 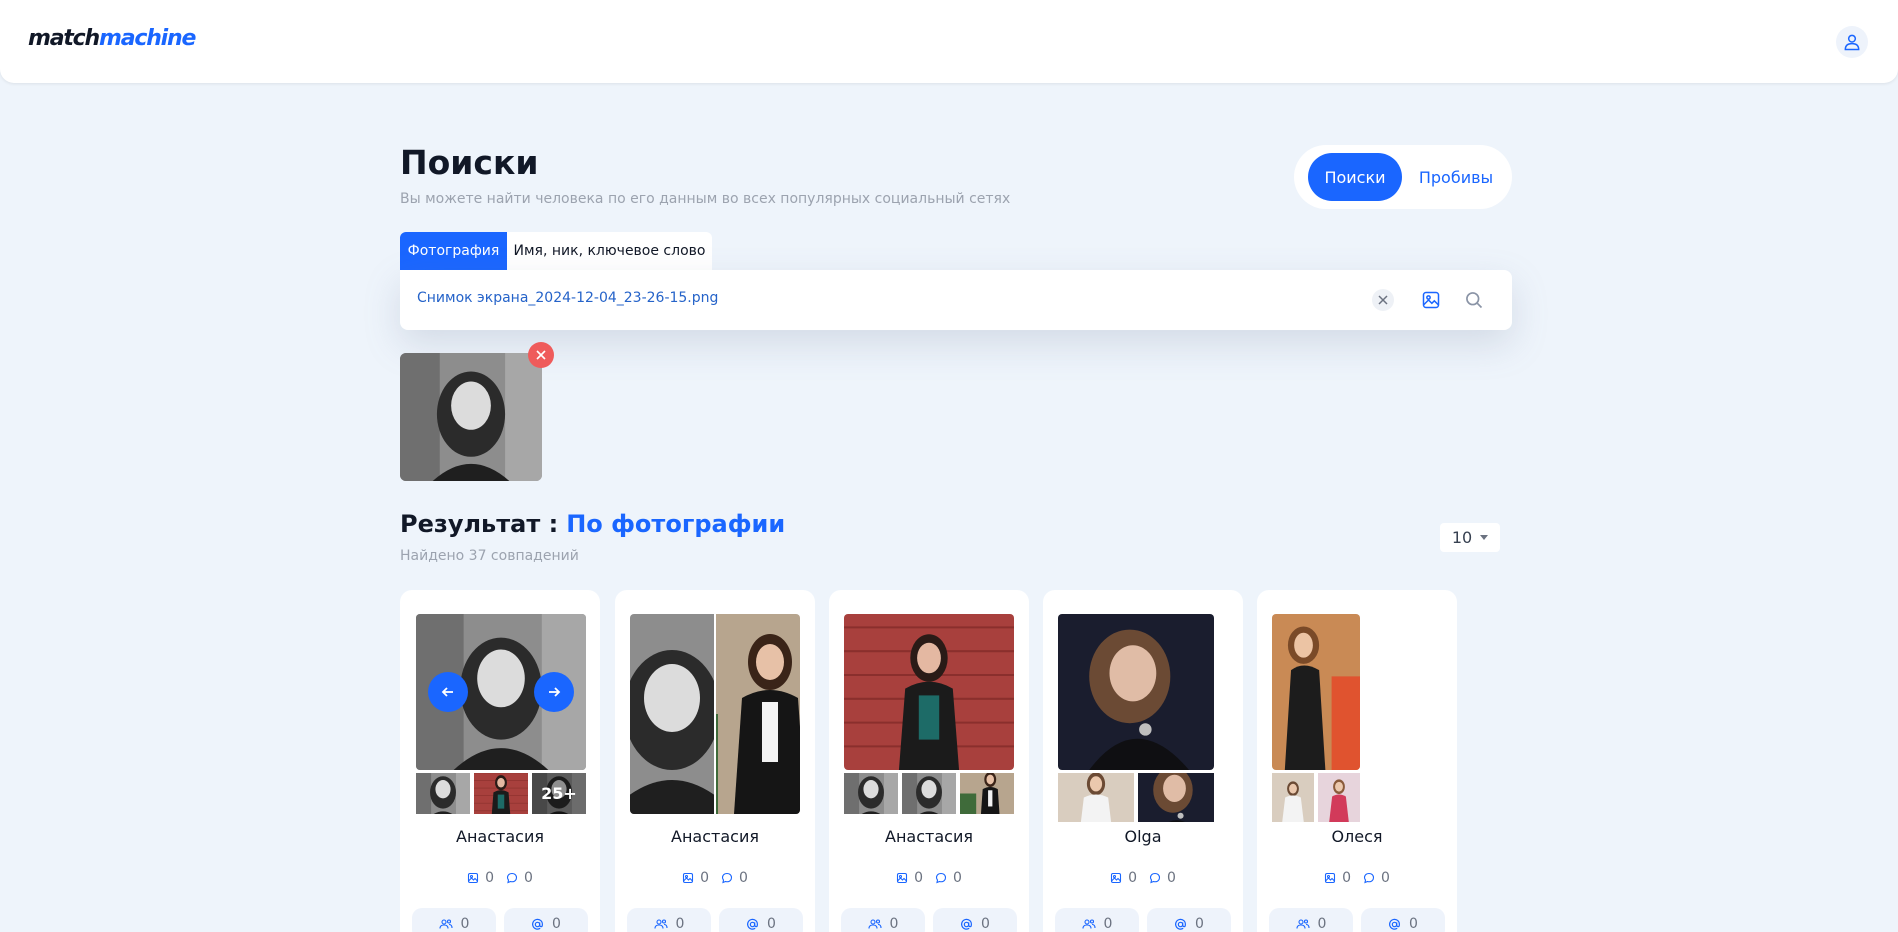 What do you see at coordinates (1484, 537) in the screenshot?
I see `chevron-down-icon` at bounding box center [1484, 537].